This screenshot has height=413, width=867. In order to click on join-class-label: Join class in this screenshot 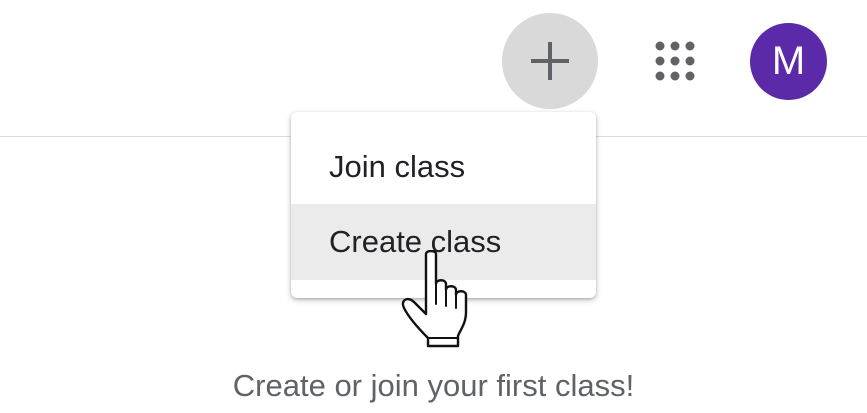, I will do `click(397, 166)`.